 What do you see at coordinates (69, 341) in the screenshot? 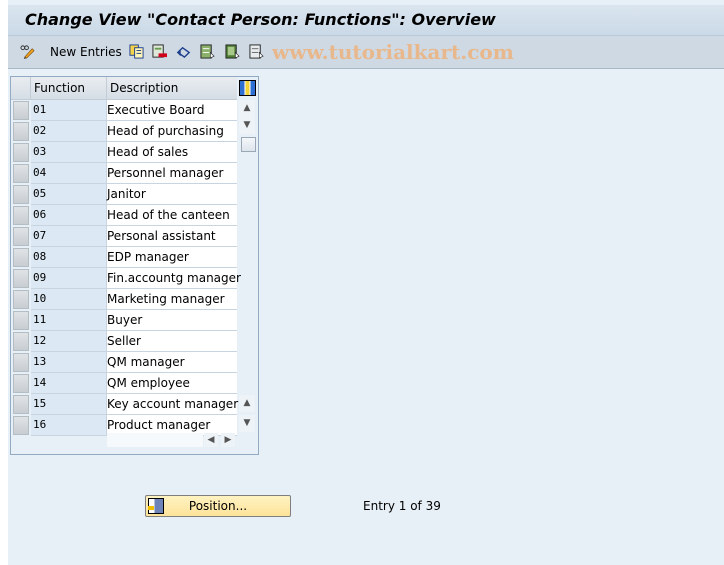
I see `function-cell: 12` at bounding box center [69, 341].